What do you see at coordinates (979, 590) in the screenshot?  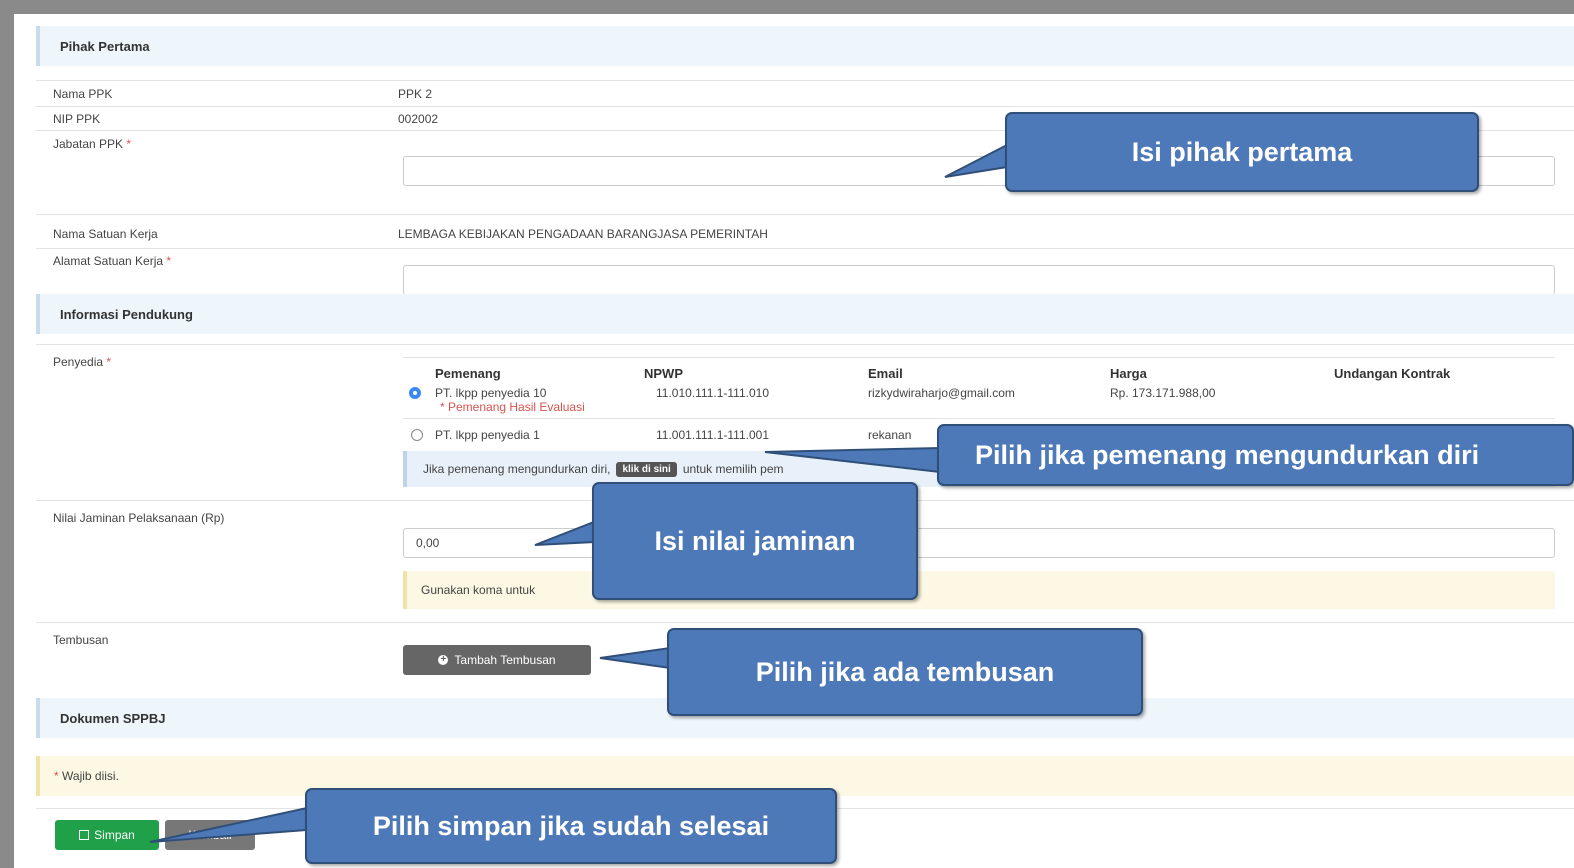 I see `jaminan-hint: Gunakan koma untuk` at bounding box center [979, 590].